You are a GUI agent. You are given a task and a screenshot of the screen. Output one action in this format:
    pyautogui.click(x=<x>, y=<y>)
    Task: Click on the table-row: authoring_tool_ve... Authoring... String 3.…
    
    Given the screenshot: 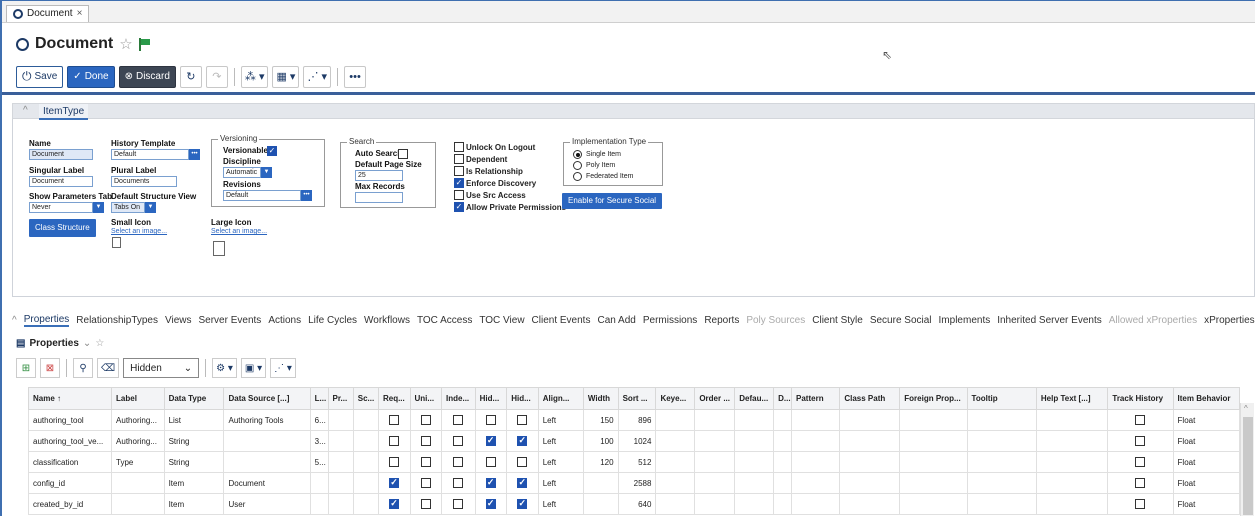 What is the action you would take?
    pyautogui.click(x=634, y=441)
    